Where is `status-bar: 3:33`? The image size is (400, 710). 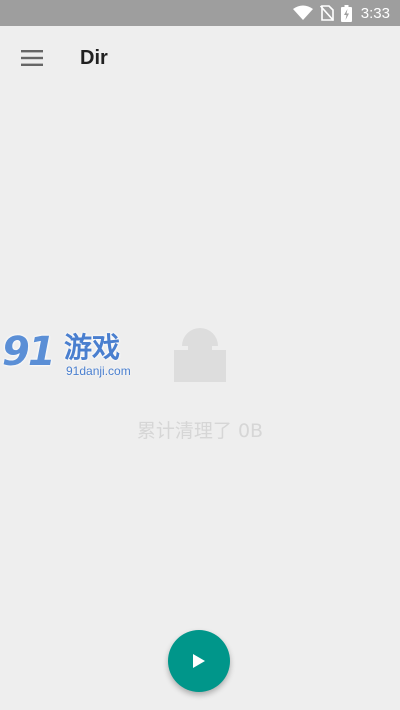 status-bar: 3:33 is located at coordinates (200, 13).